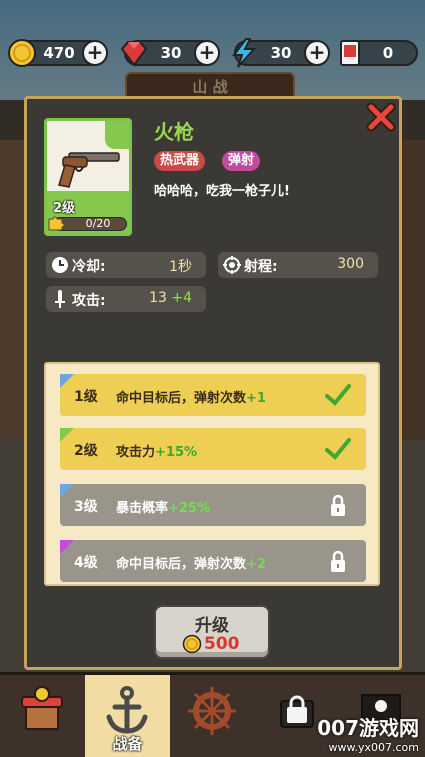 This screenshot has width=425, height=757. What do you see at coordinates (126, 265) in the screenshot?
I see `stat-cooldown: 冷却: 1秒` at bounding box center [126, 265].